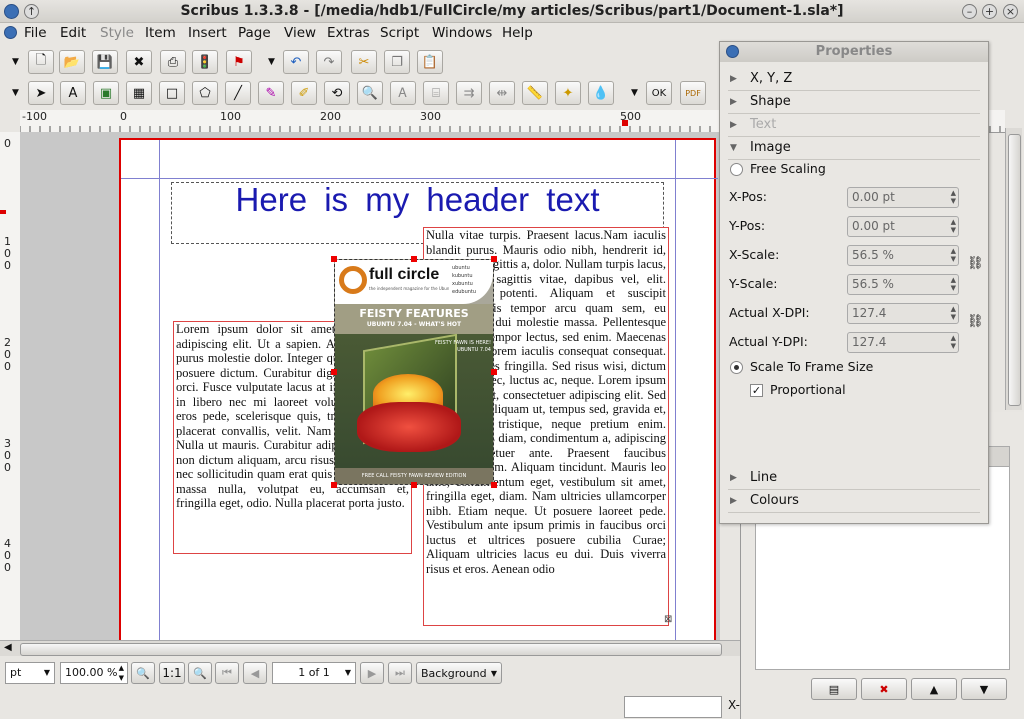 This screenshot has height=719, width=1024. What do you see at coordinates (903, 284) in the screenshot?
I see `y-scale-input: 56.5 % ▲ ▼` at bounding box center [903, 284].